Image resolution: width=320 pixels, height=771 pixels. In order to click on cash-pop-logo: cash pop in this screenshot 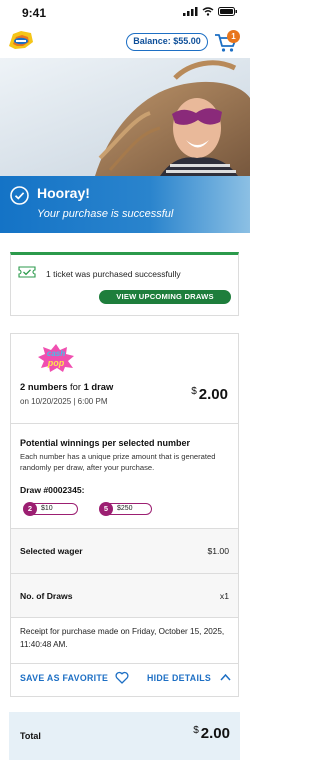, I will do `click(56, 358)`.